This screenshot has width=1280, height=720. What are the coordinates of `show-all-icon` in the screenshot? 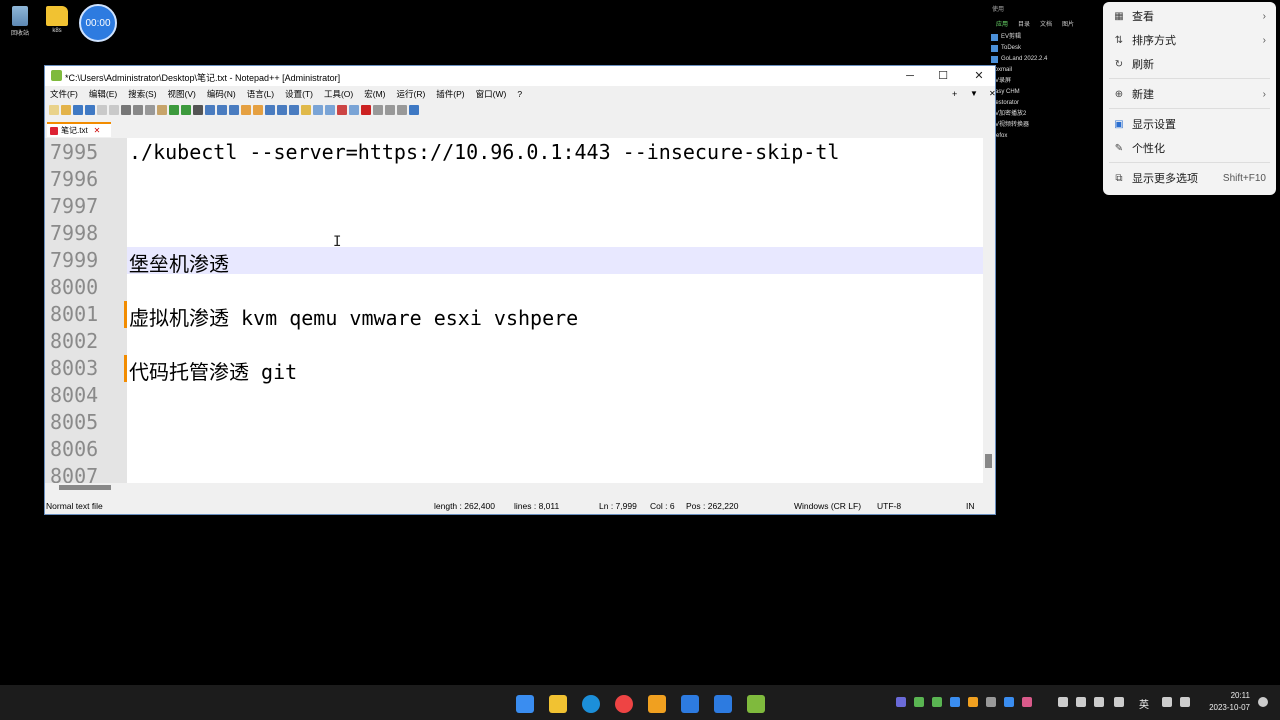 It's located at (282, 110).